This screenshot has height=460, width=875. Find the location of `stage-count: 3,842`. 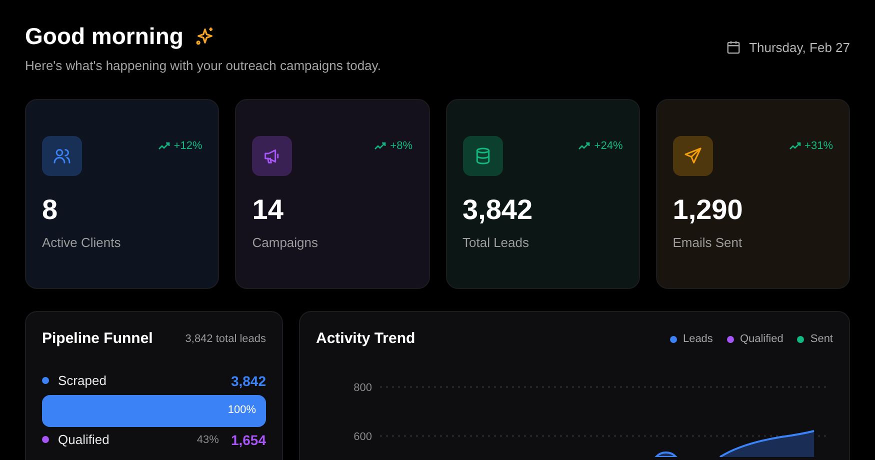

stage-count: 3,842 is located at coordinates (248, 380).